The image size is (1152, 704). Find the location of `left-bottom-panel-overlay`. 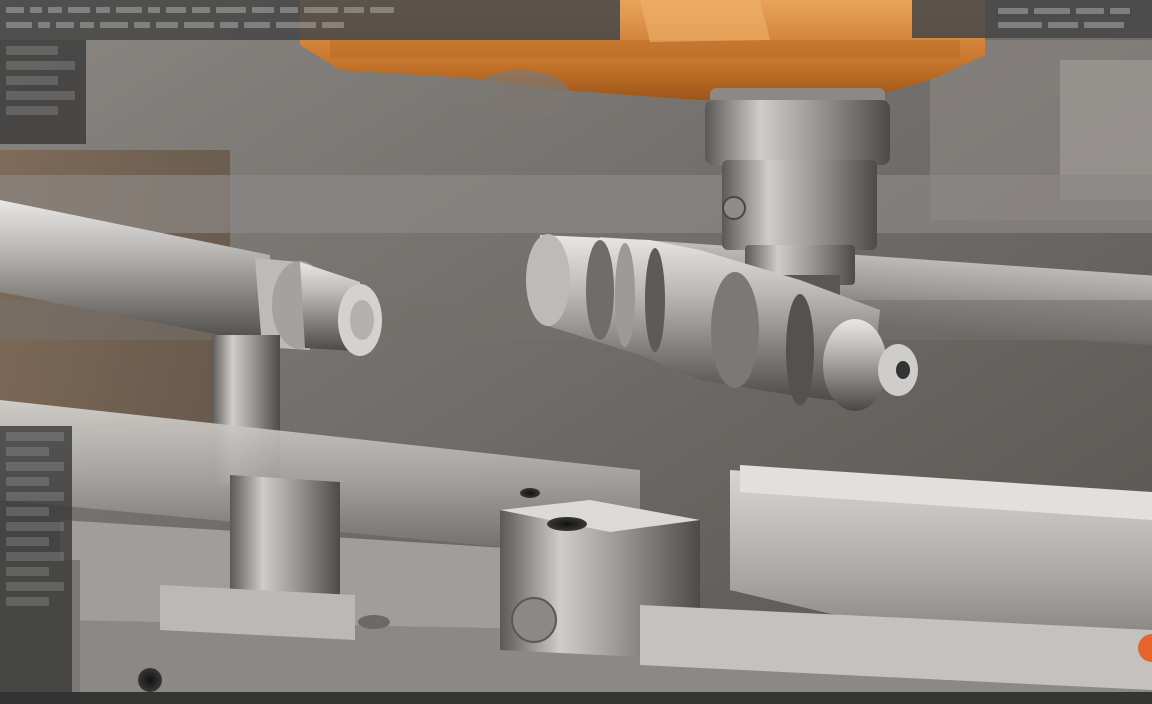

left-bottom-panel-overlay is located at coordinates (36, 559).